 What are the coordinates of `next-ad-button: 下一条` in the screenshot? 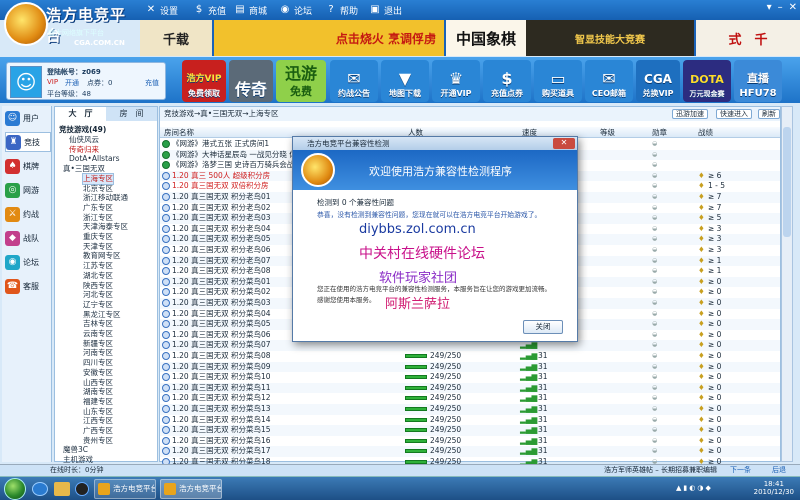 It's located at (740, 470).